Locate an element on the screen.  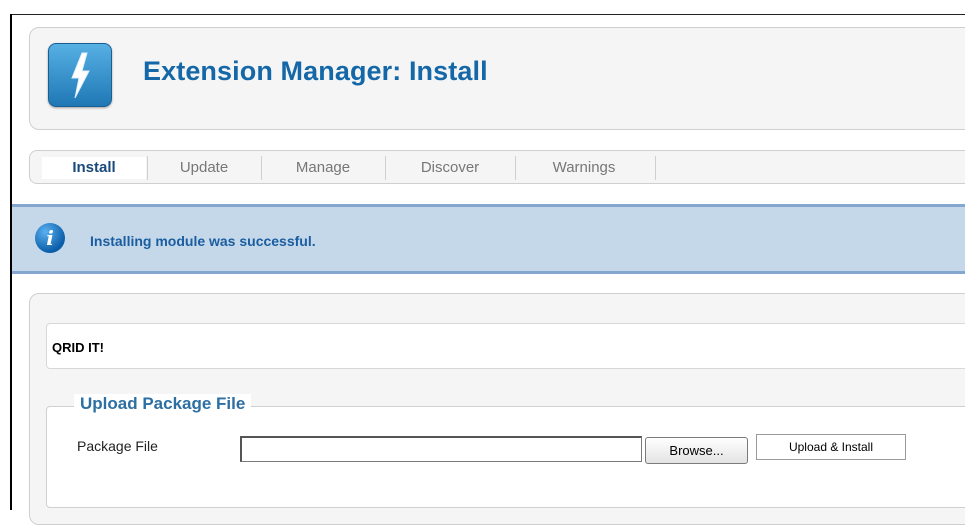
section-title: QRID IT! is located at coordinates (78, 347).